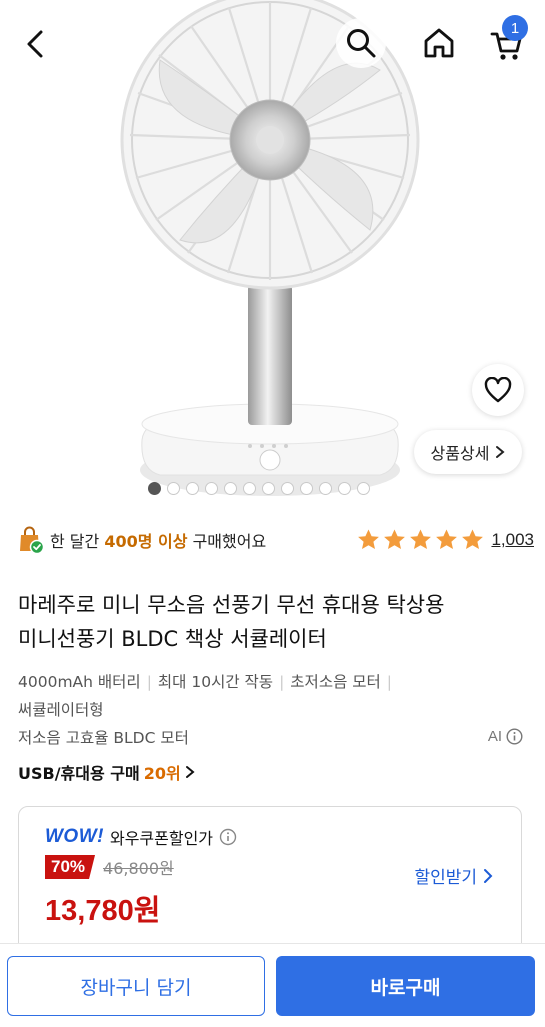  I want to click on proof-prefix: 한 달간, so click(75, 541).